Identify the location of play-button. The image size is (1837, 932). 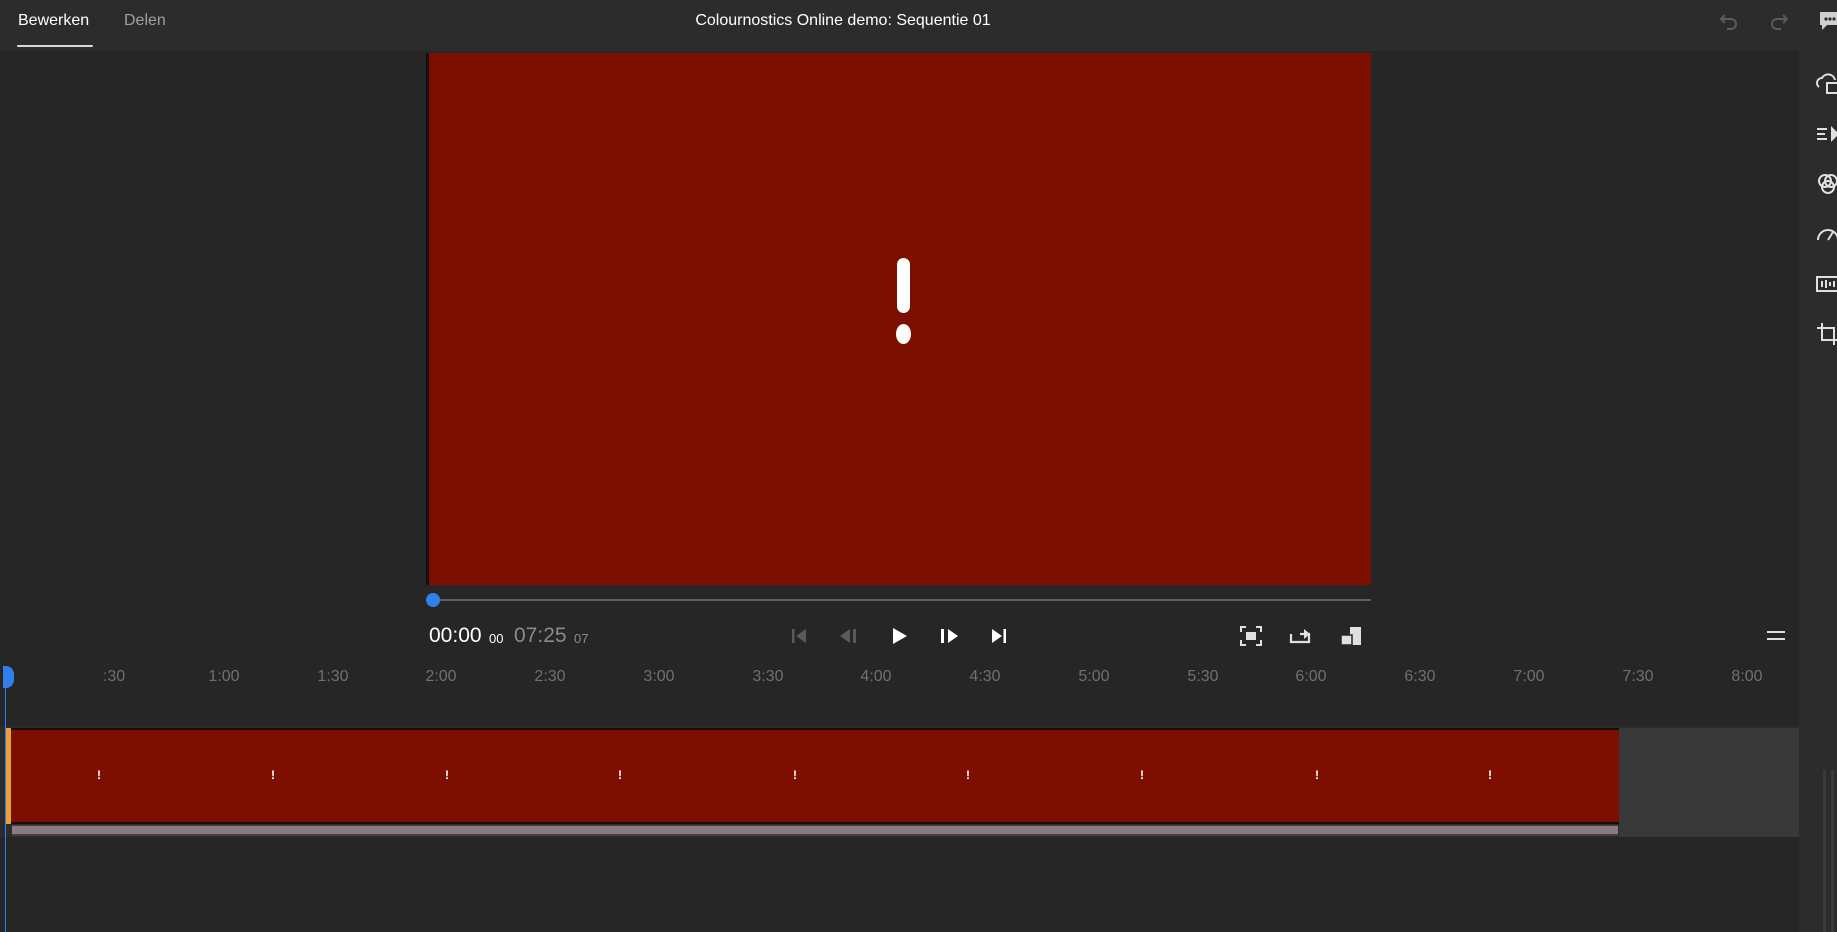
(899, 636).